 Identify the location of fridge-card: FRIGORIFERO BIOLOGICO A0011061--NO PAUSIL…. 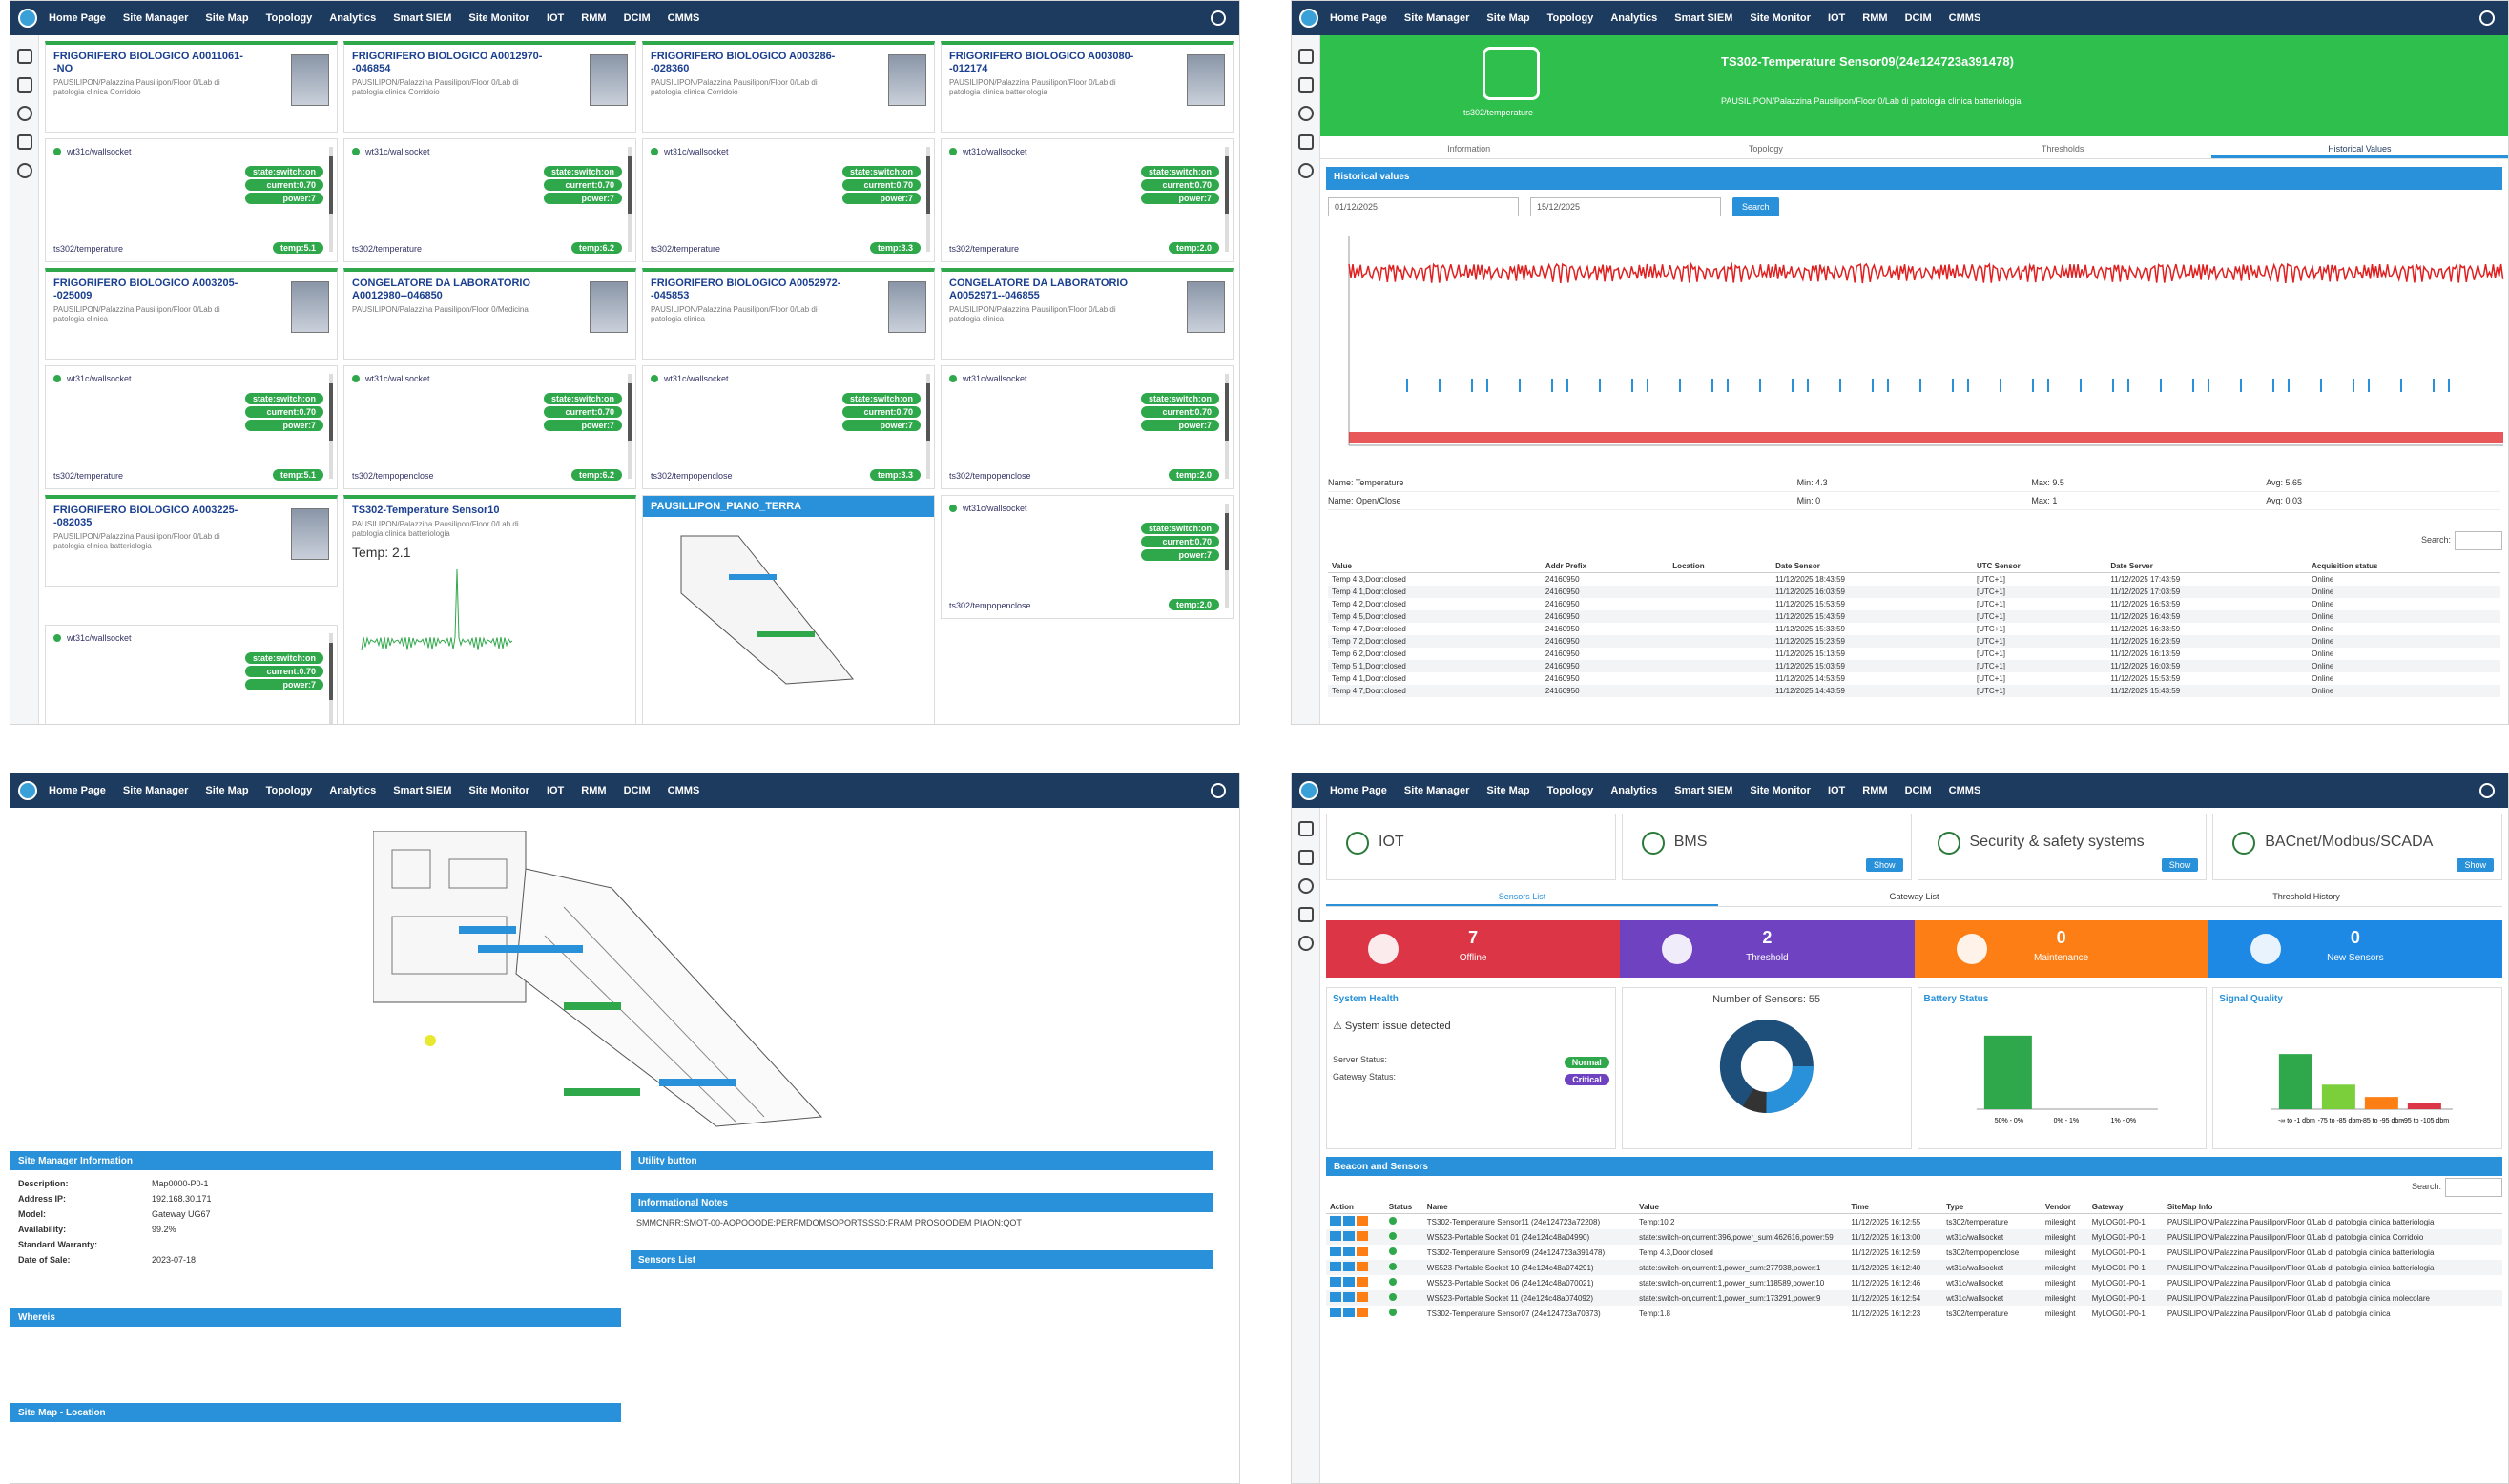
(191, 87).